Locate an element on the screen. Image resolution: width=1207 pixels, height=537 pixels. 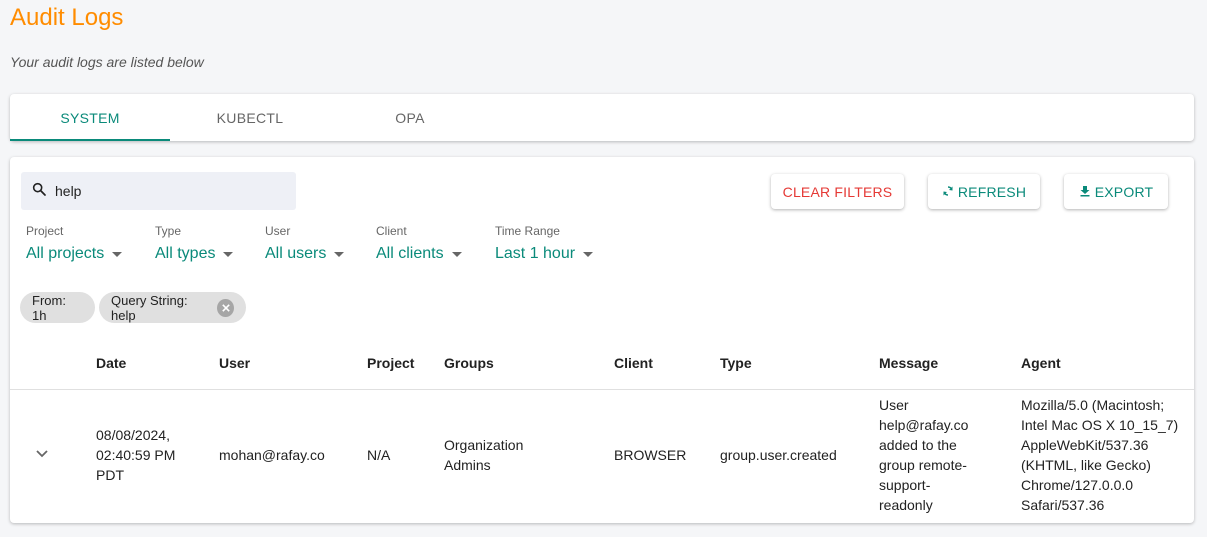
filter-type-label: Type is located at coordinates (168, 231).